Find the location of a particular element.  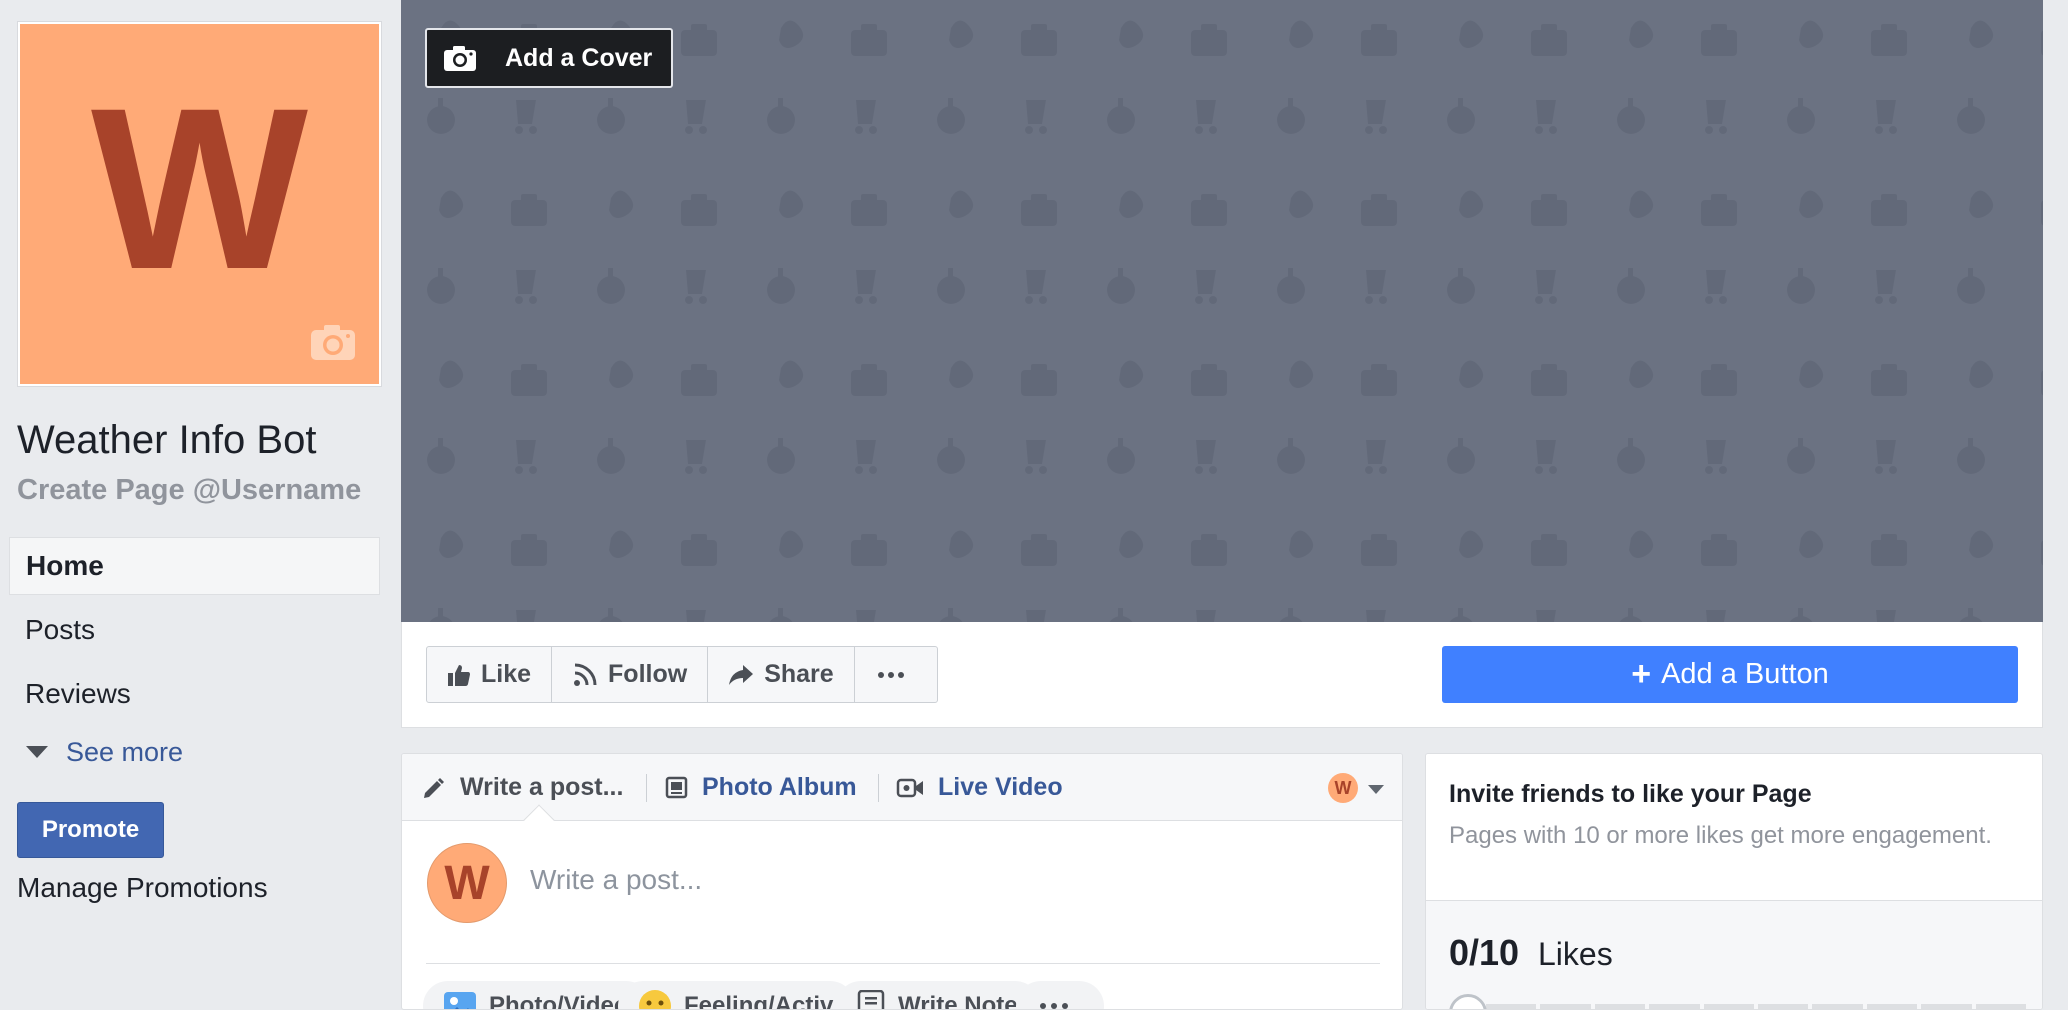

see-more-link: See more is located at coordinates (104, 752).